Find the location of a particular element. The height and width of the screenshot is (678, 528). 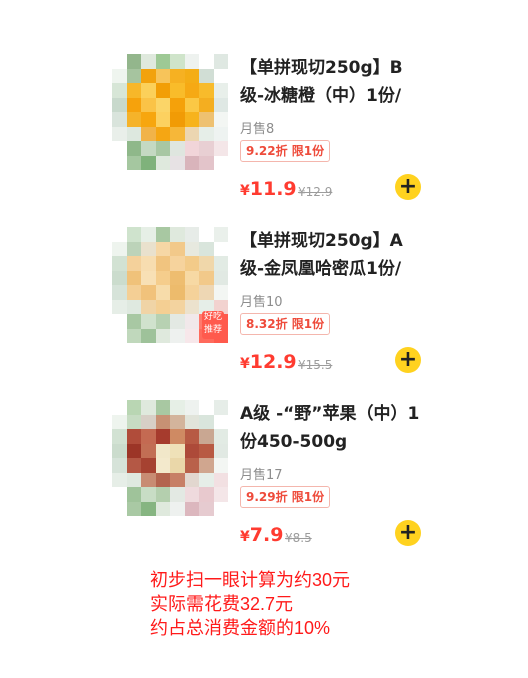

monthly-sales: 月售8 is located at coordinates (257, 129).